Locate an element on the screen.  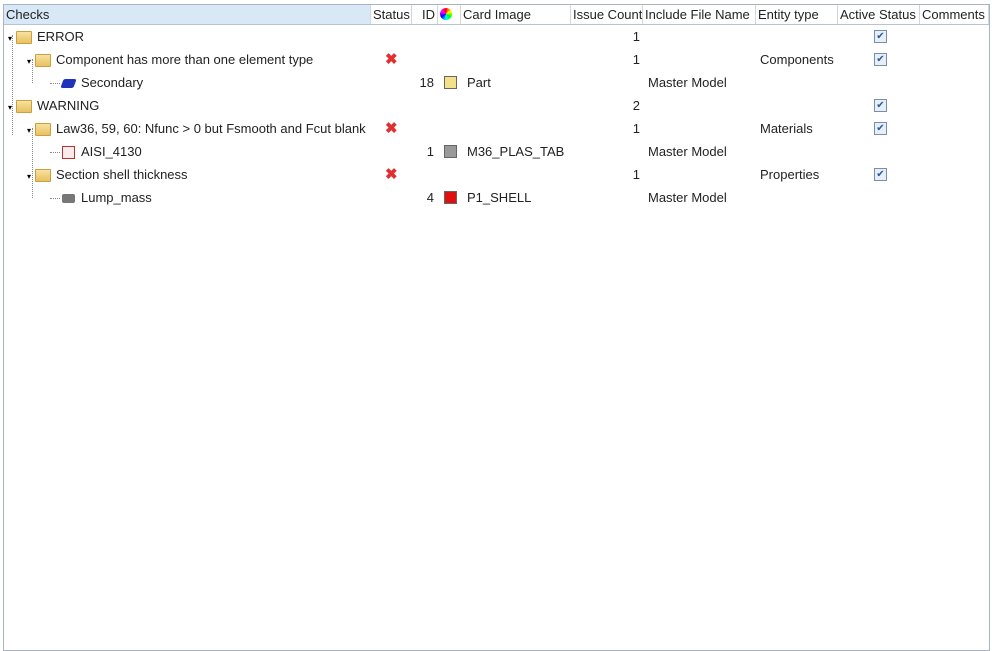
table-row: ▾ WARNING 2 ✔ is located at coordinates (496, 105).